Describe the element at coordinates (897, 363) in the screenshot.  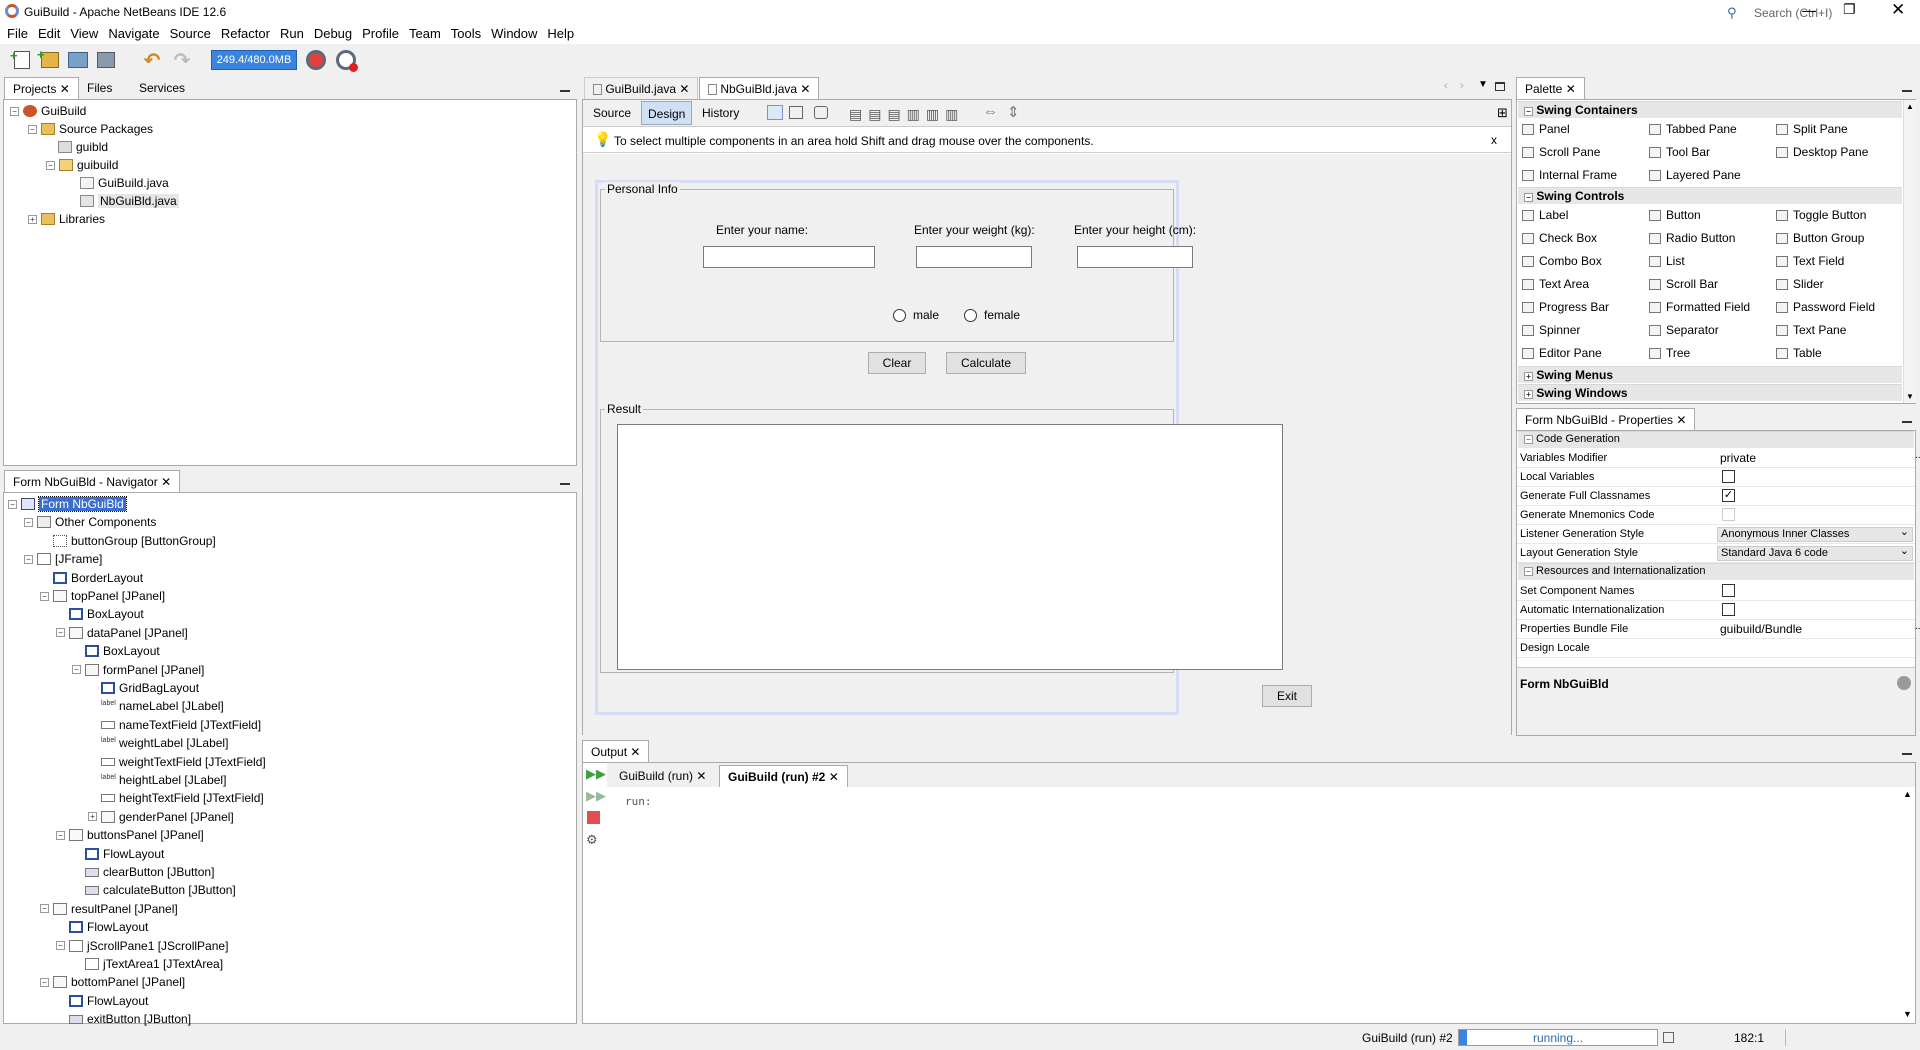
I see `clear-button: Clear` at that location.